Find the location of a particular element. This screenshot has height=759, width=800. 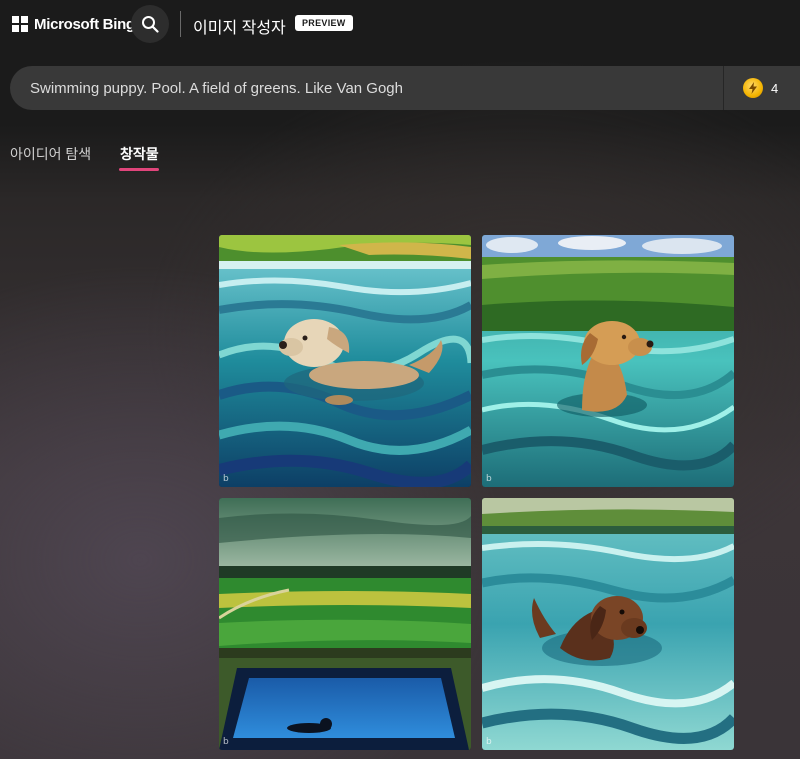

search-button is located at coordinates (150, 24).